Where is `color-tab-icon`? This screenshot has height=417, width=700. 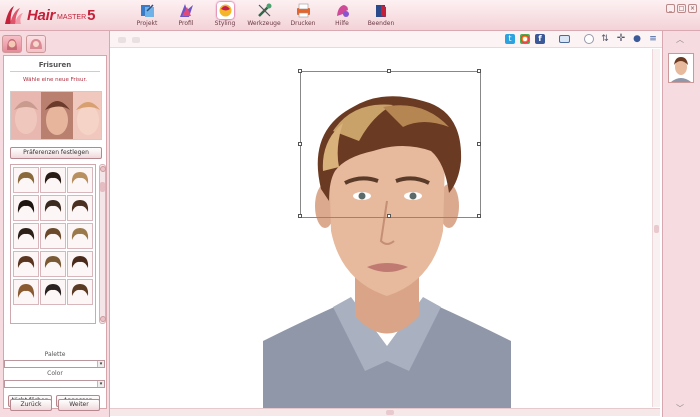
color-tab-icon is located at coordinates (36, 44).